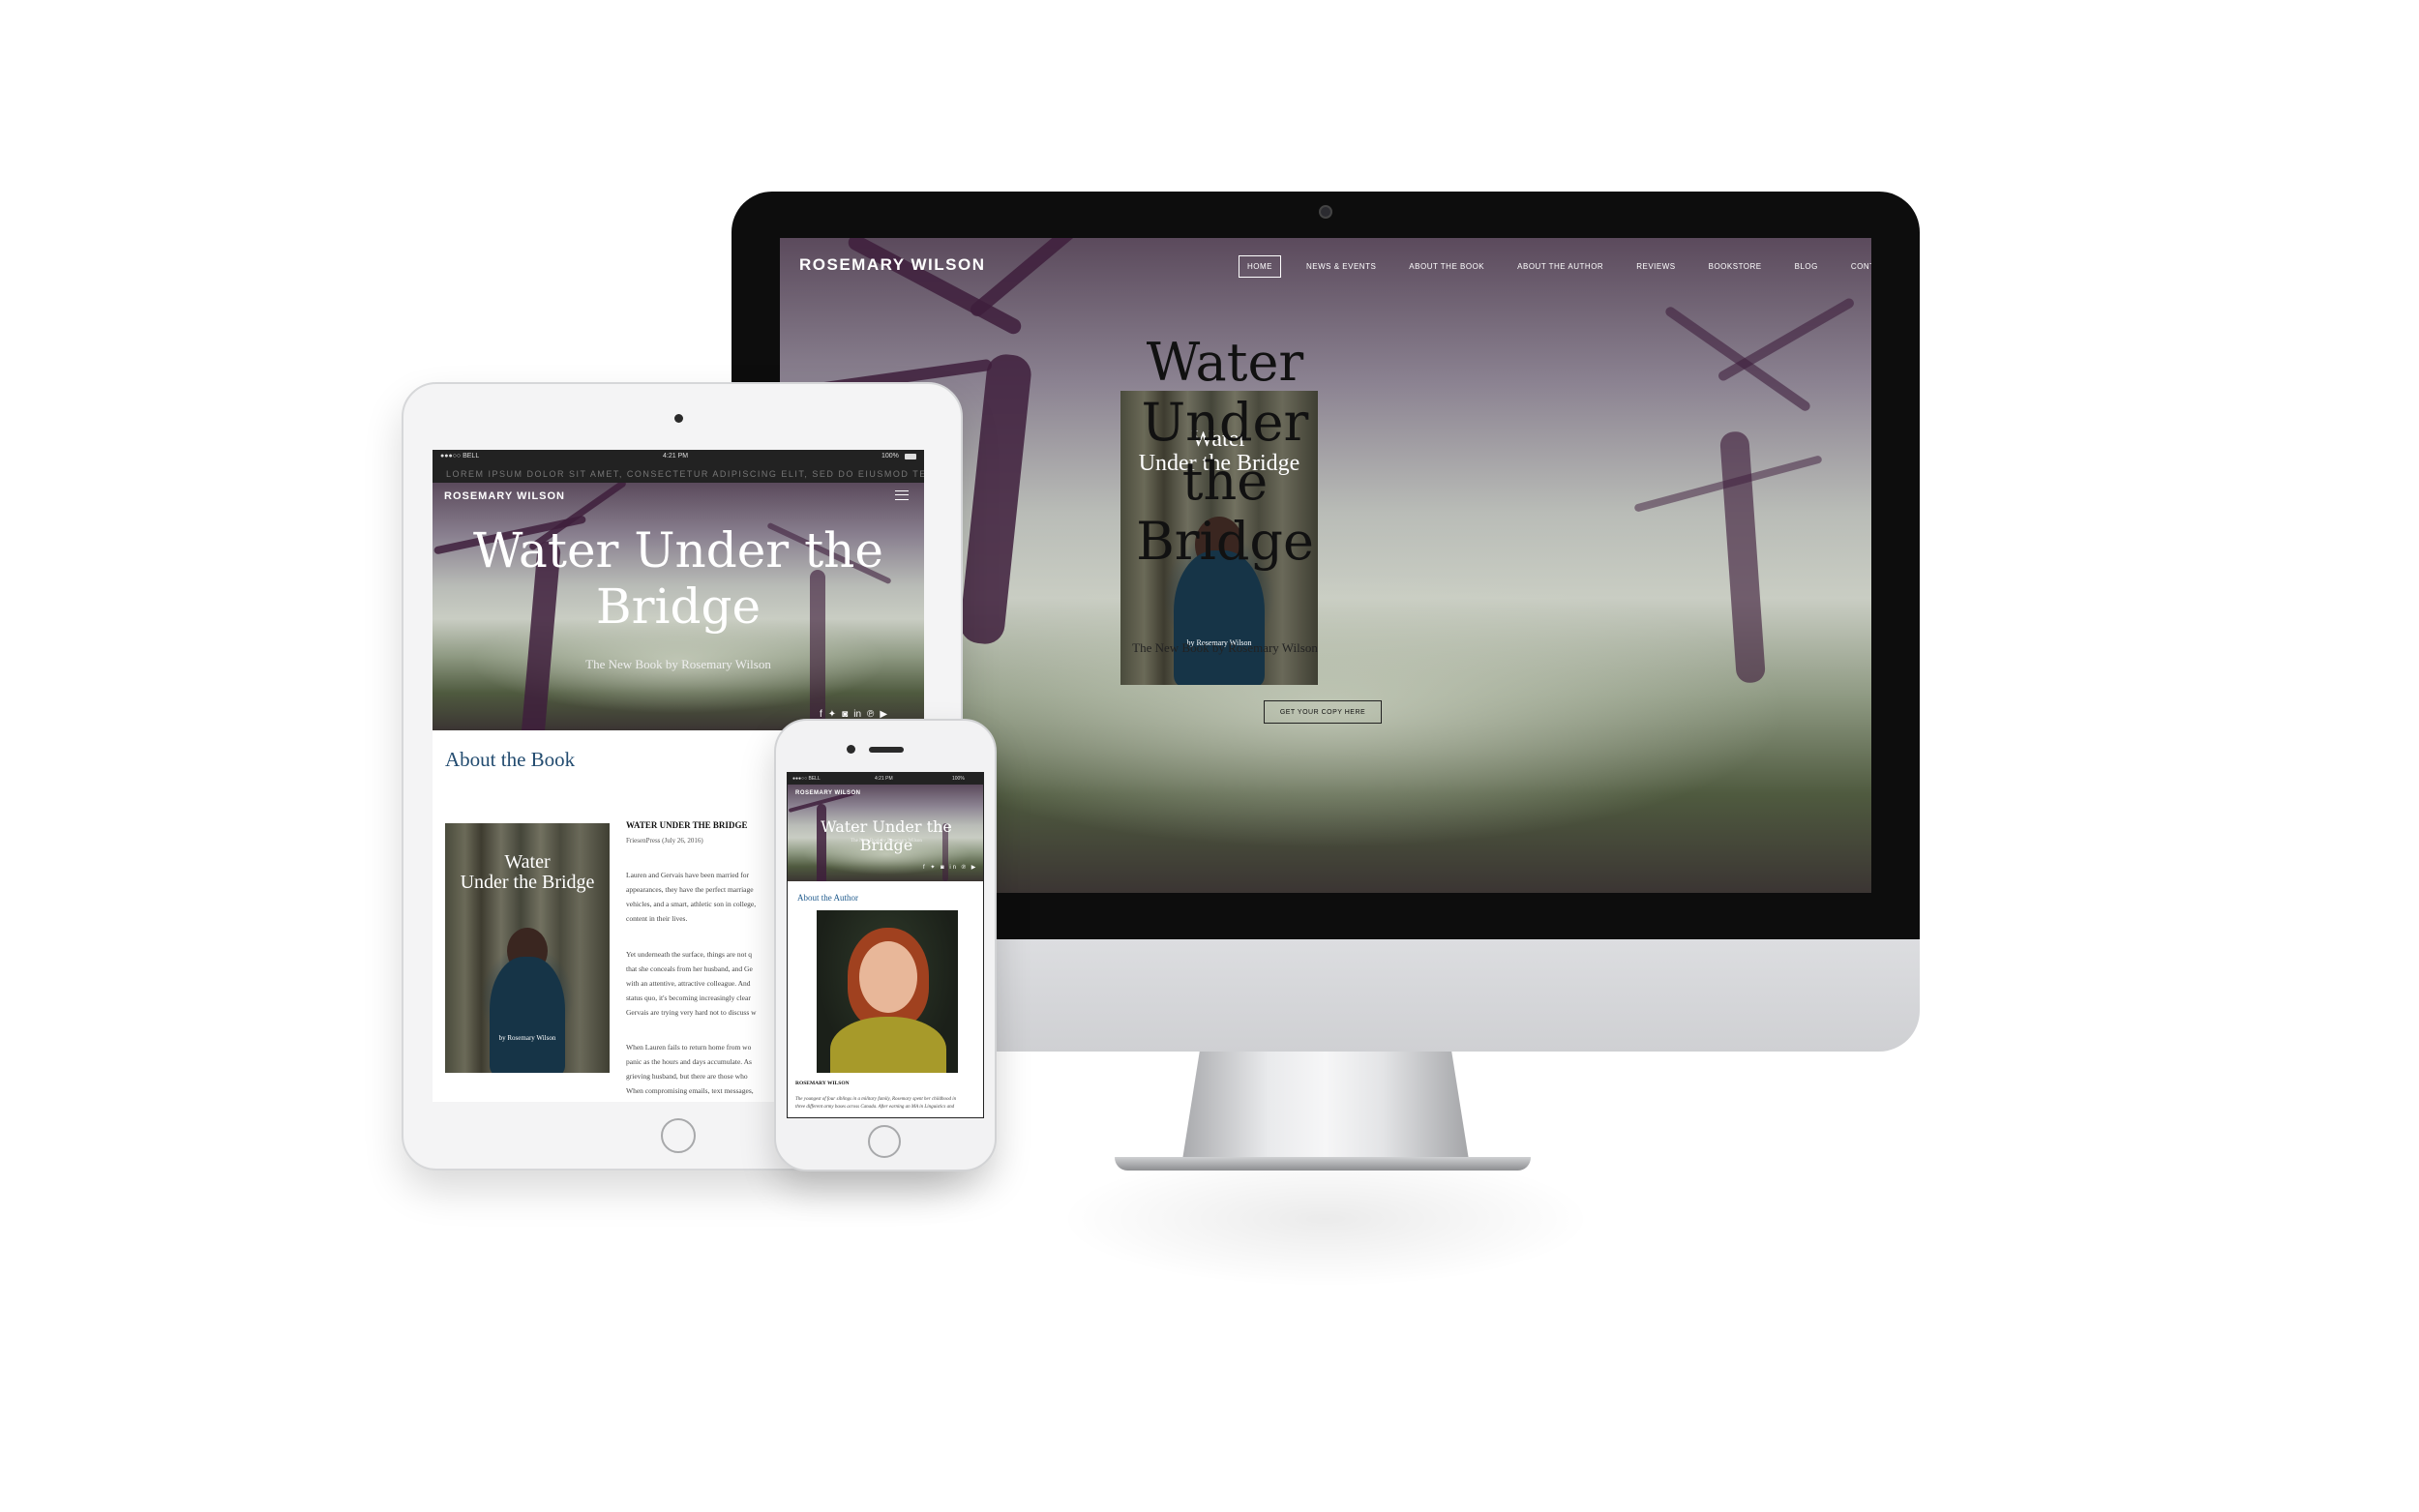  I want to click on nav-blog: BLOG, so click(1806, 267).